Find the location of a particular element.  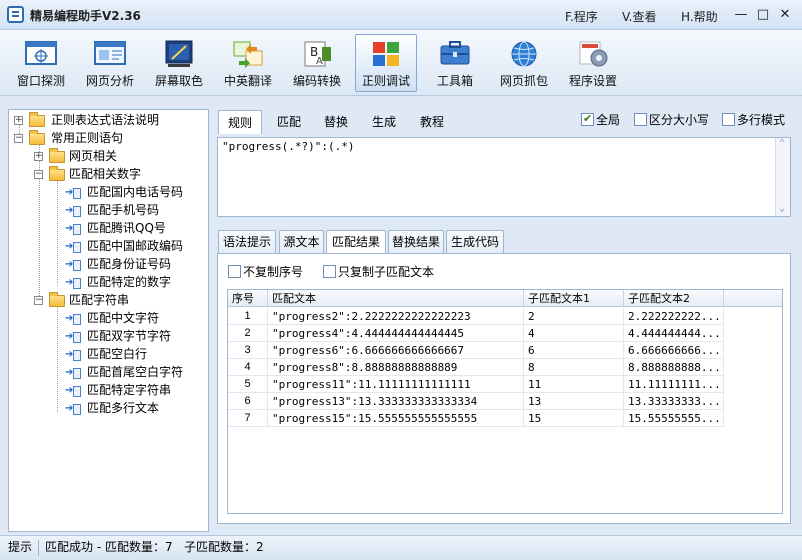

minimize-button: — is located at coordinates (741, 15).